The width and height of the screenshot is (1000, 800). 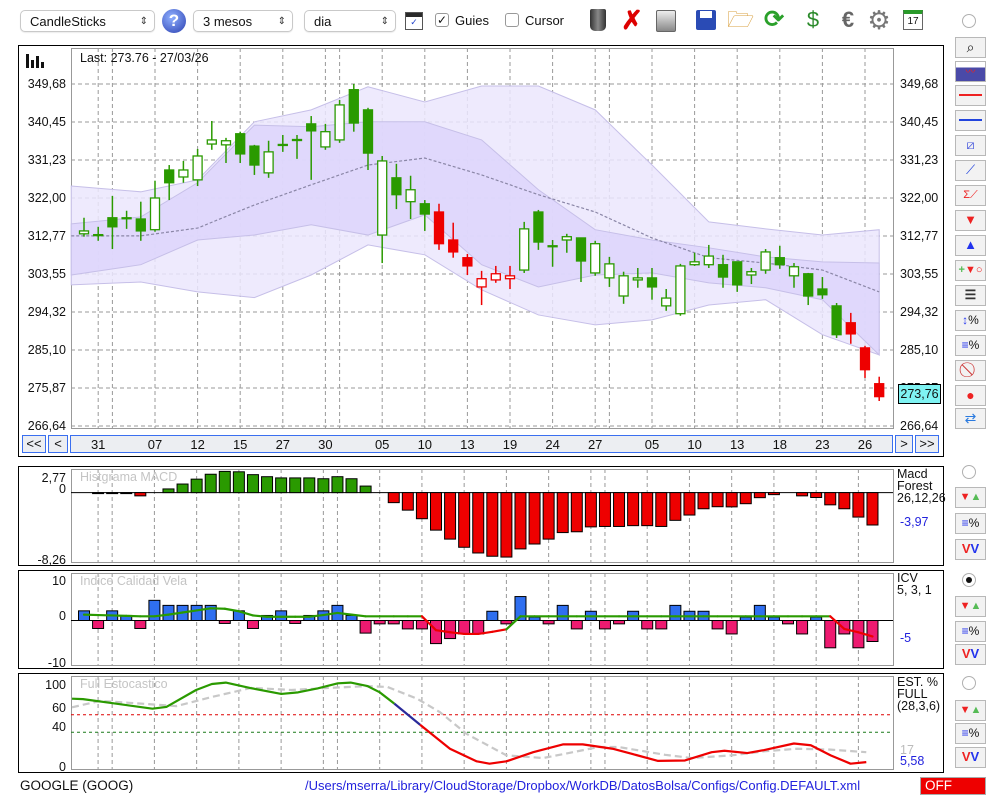 I want to click on volume-chart-button: 〰, so click(x=970, y=71).